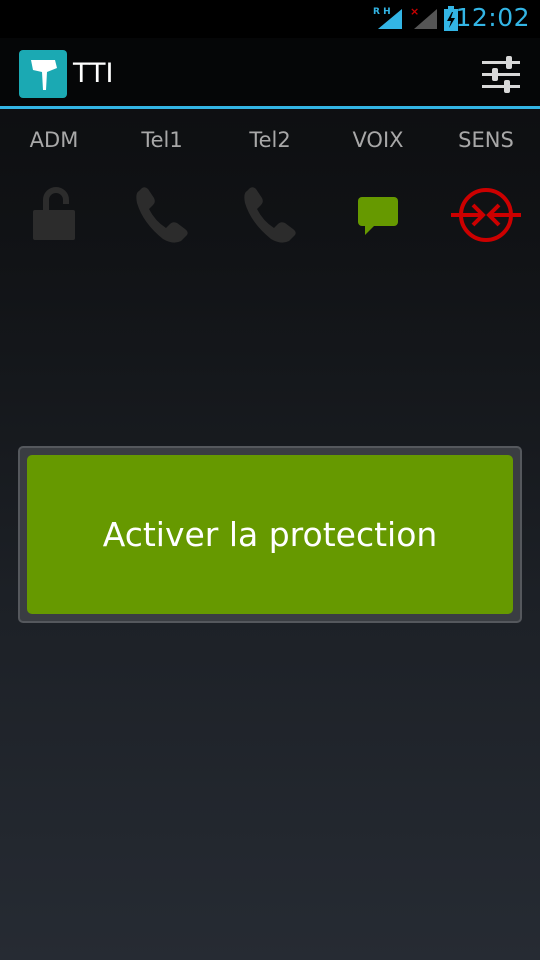 The height and width of the screenshot is (960, 540). Describe the element at coordinates (270, 19) in the screenshot. I see `status-bar: R H × 12:02` at that location.